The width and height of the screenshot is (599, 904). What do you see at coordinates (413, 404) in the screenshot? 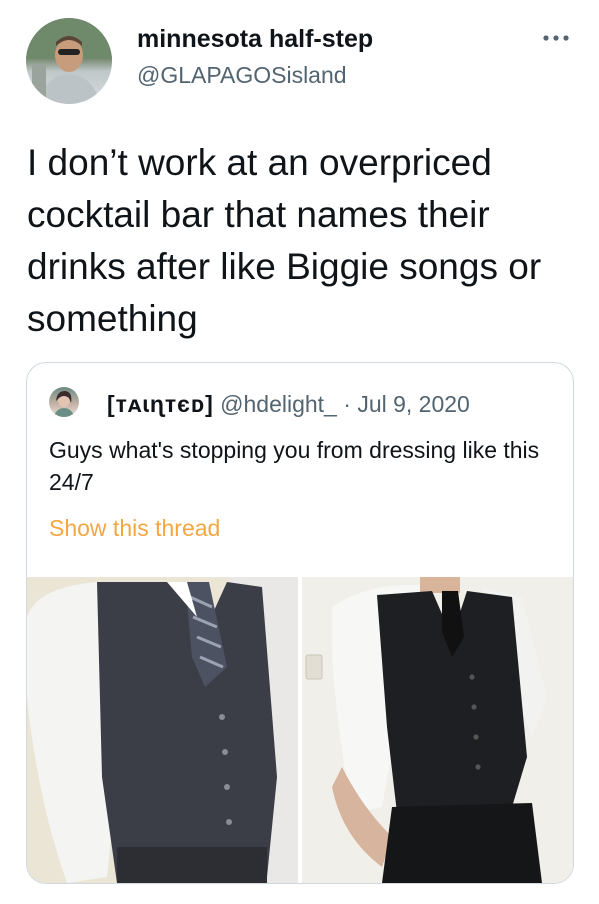
I see `quoted-date: Jul 9, 2020` at bounding box center [413, 404].